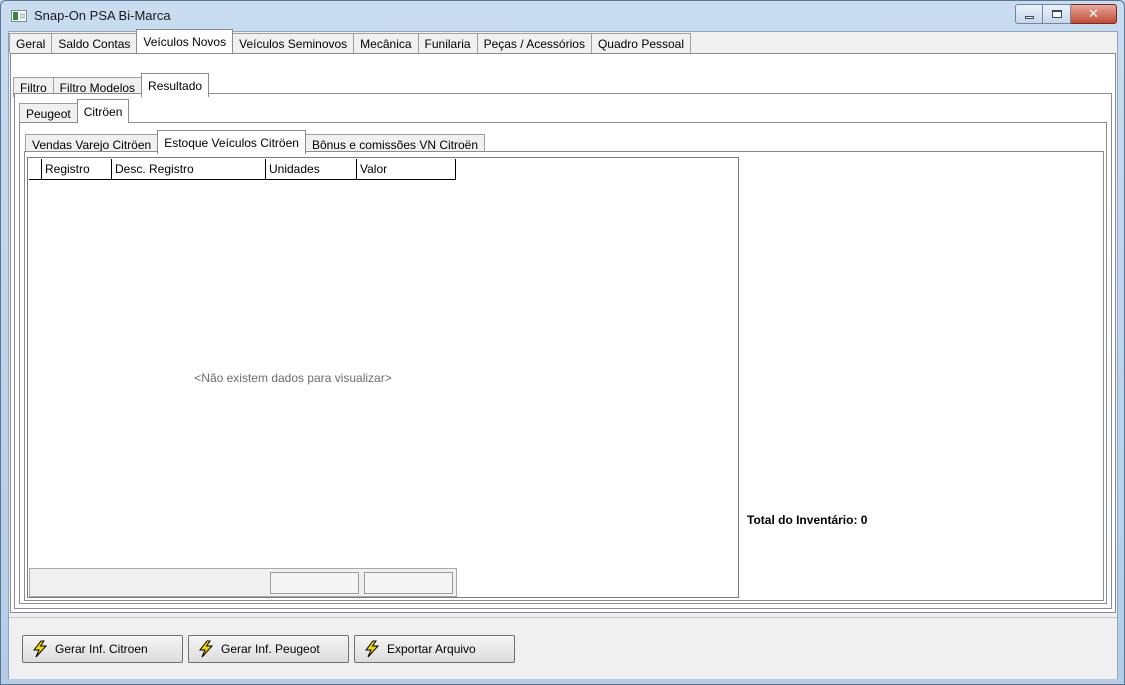 This screenshot has width=1125, height=685. I want to click on app-window-icon, so click(19, 16).